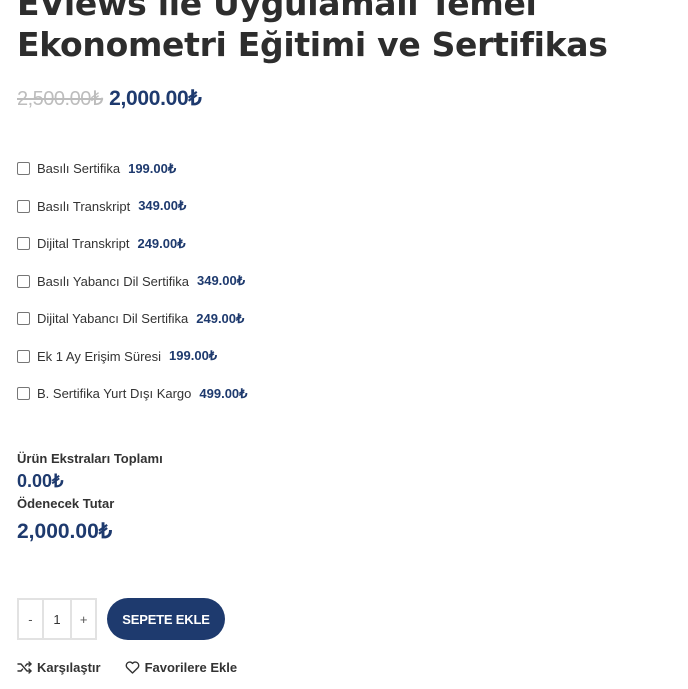 This screenshot has width=688, height=689. What do you see at coordinates (84, 206) in the screenshot?
I see `option-label: Basılı Transkript` at bounding box center [84, 206].